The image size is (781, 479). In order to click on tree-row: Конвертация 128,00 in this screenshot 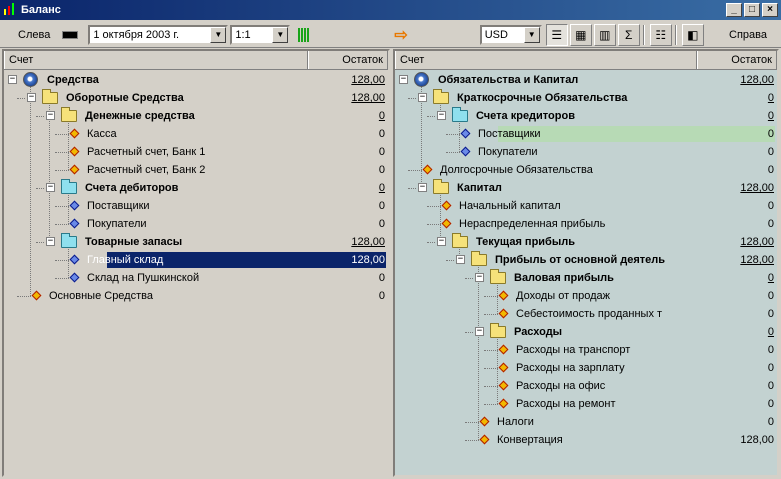, I will do `click(586, 440)`.